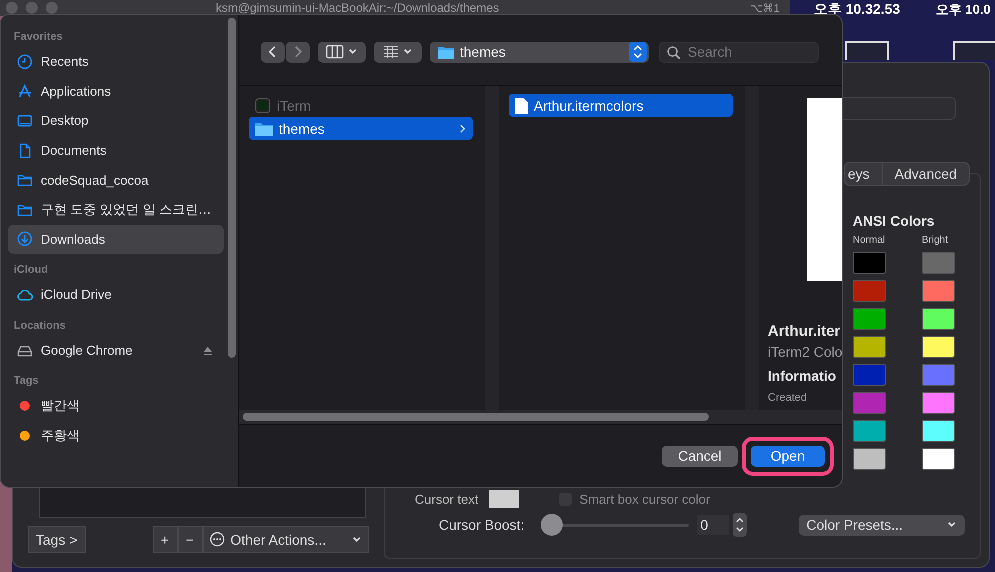 This screenshot has height=572, width=995. I want to click on back-button, so click(273, 52).